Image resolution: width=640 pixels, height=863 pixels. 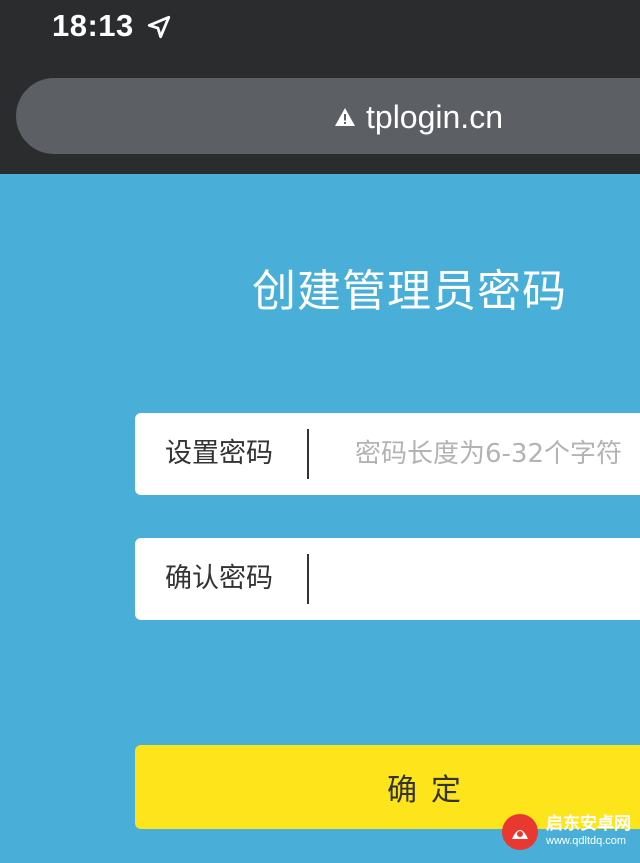 I want to click on page-title: 创建管理员密码, so click(x=409, y=291).